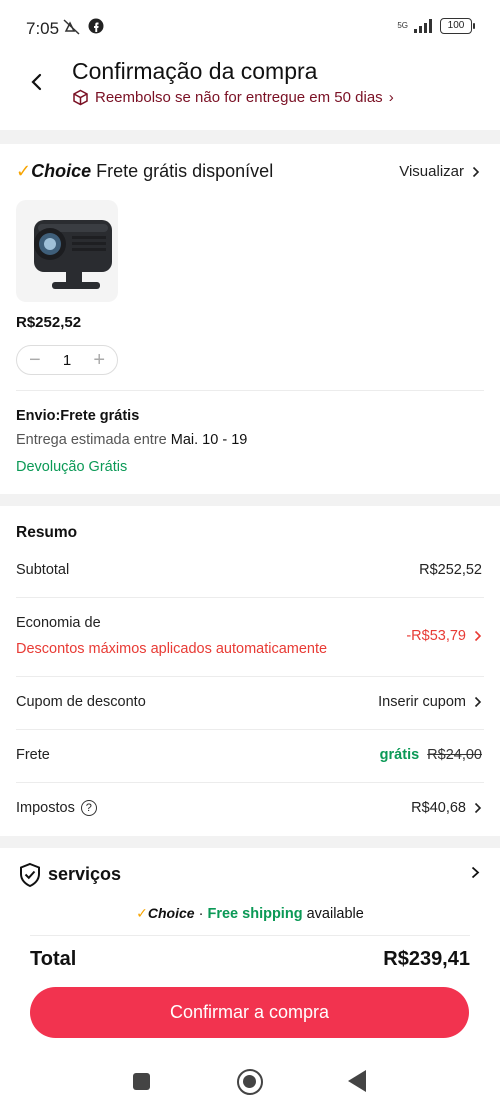 This screenshot has height=1111, width=500. Describe the element at coordinates (85, 874) in the screenshot. I see `services-title: serviços` at that location.